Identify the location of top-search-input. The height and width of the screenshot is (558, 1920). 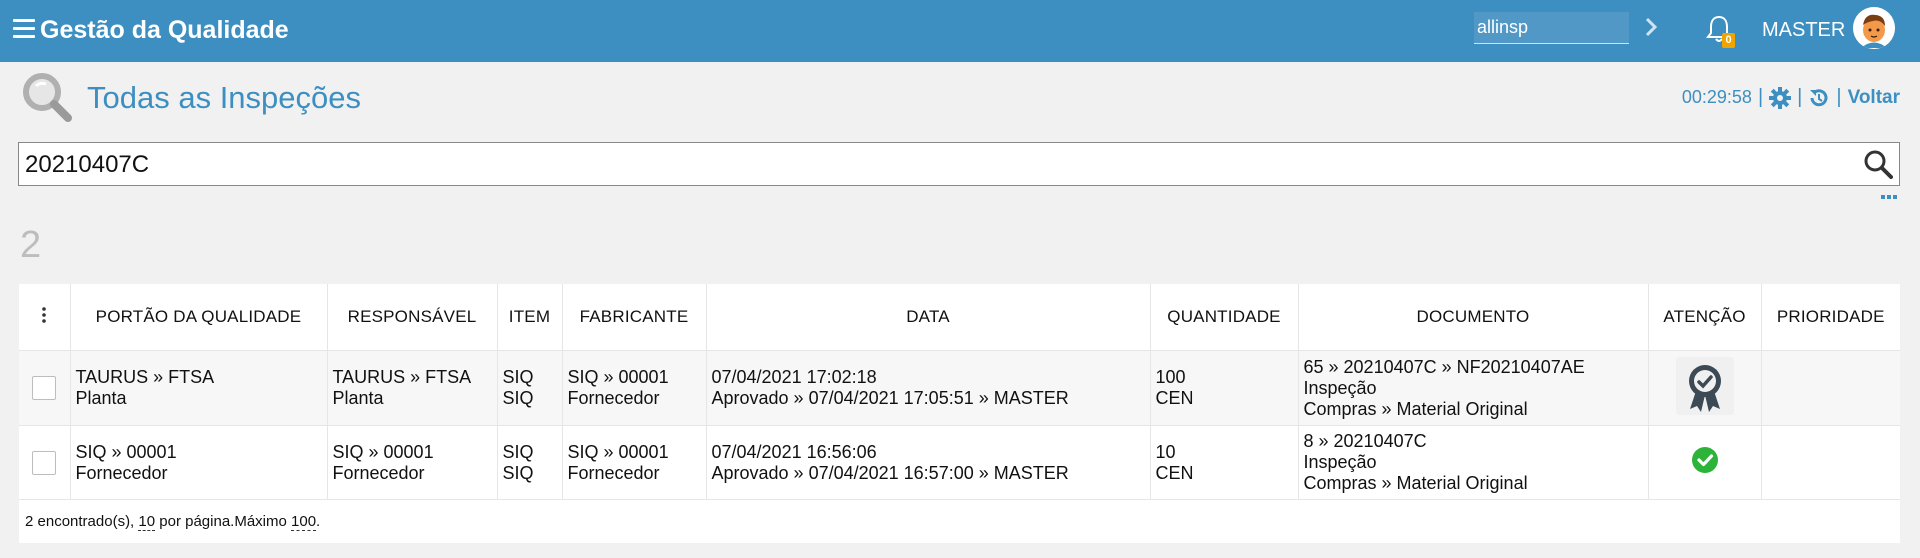
(1551, 28).